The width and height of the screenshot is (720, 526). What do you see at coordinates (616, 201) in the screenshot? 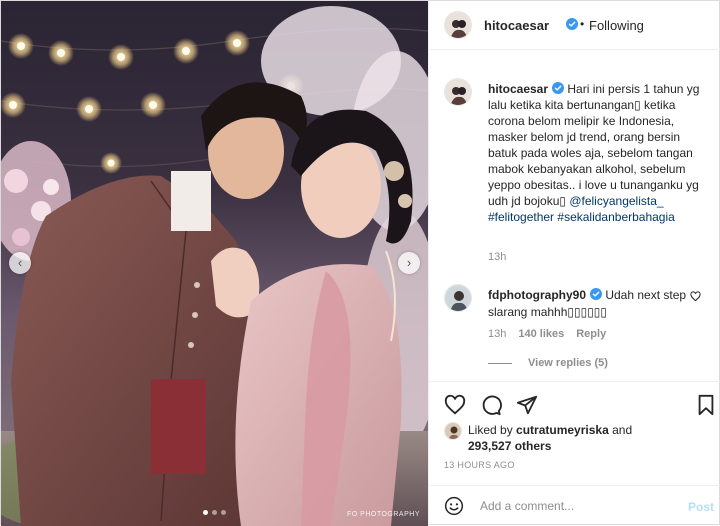
I see `mention-link: @felicyangelista_` at bounding box center [616, 201].